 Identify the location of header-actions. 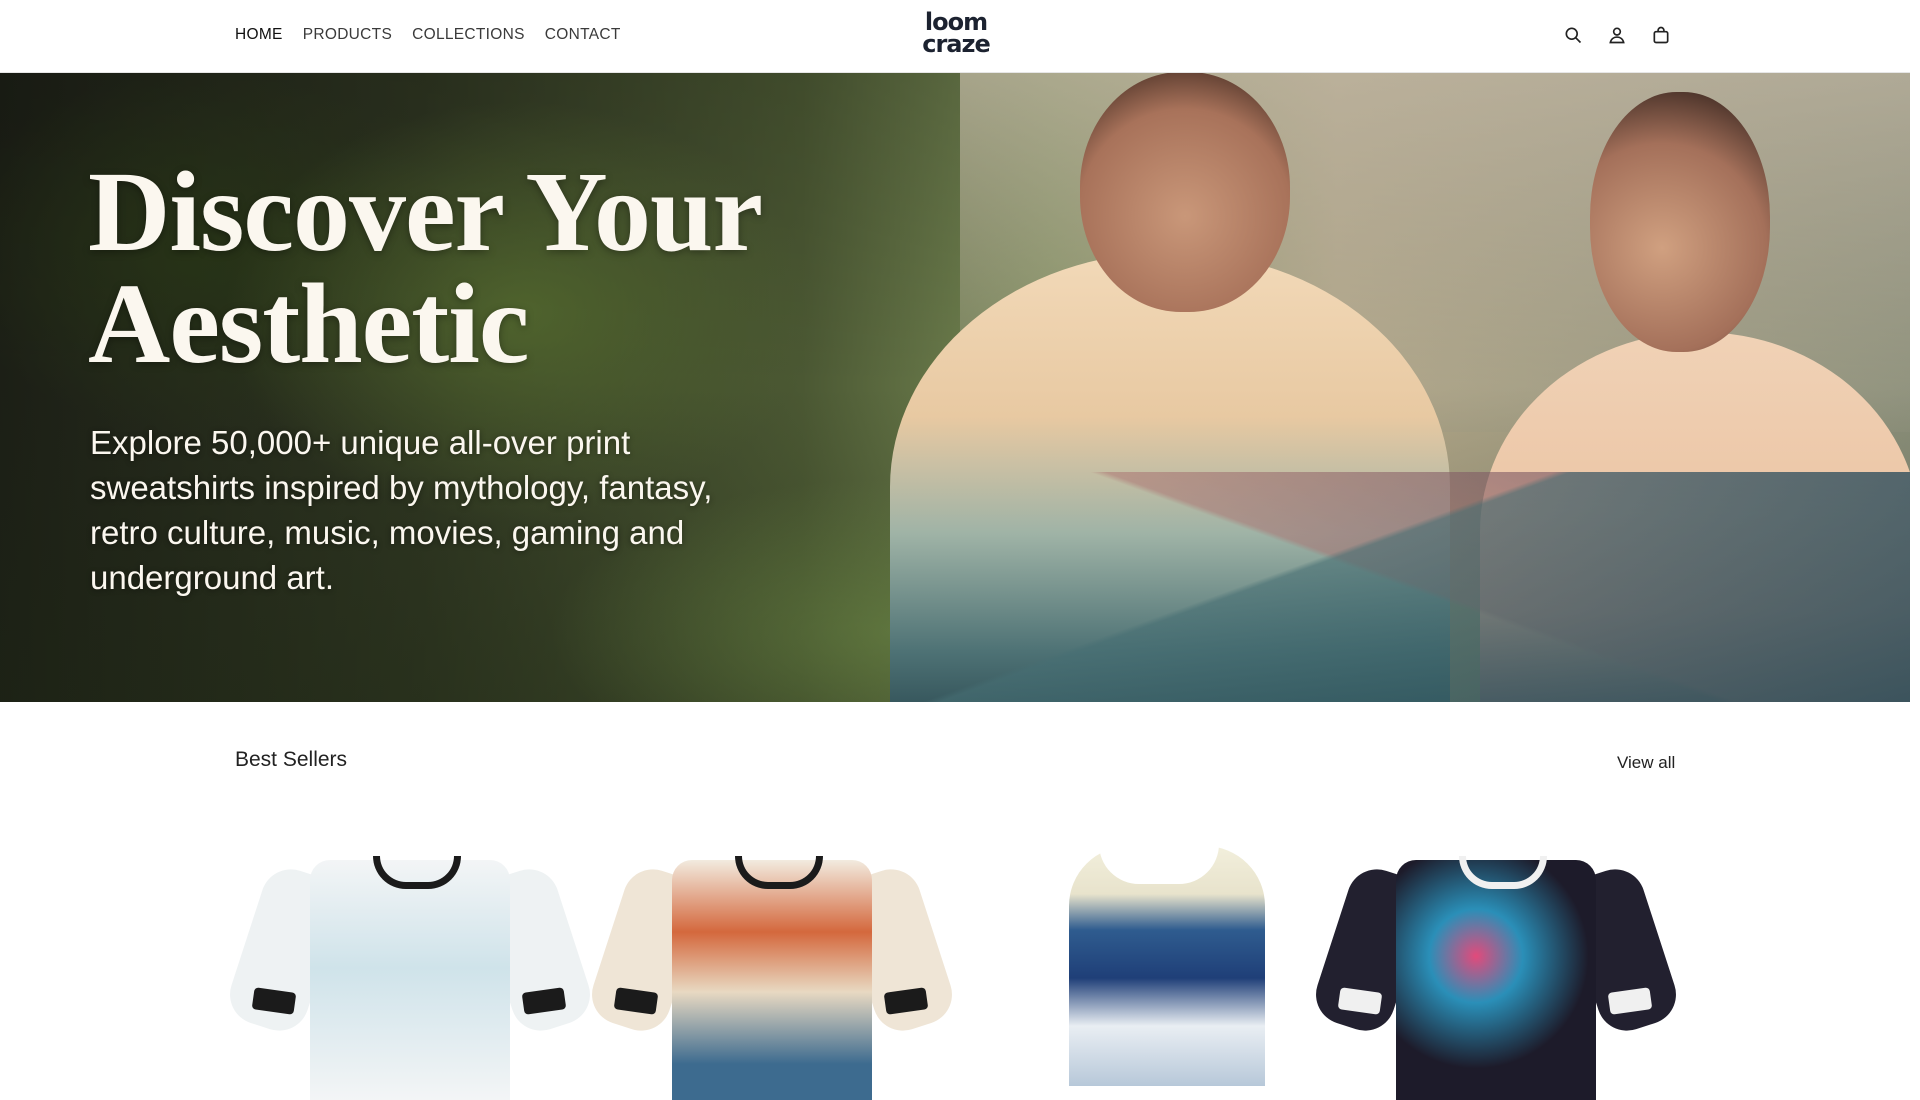
(1617, 35).